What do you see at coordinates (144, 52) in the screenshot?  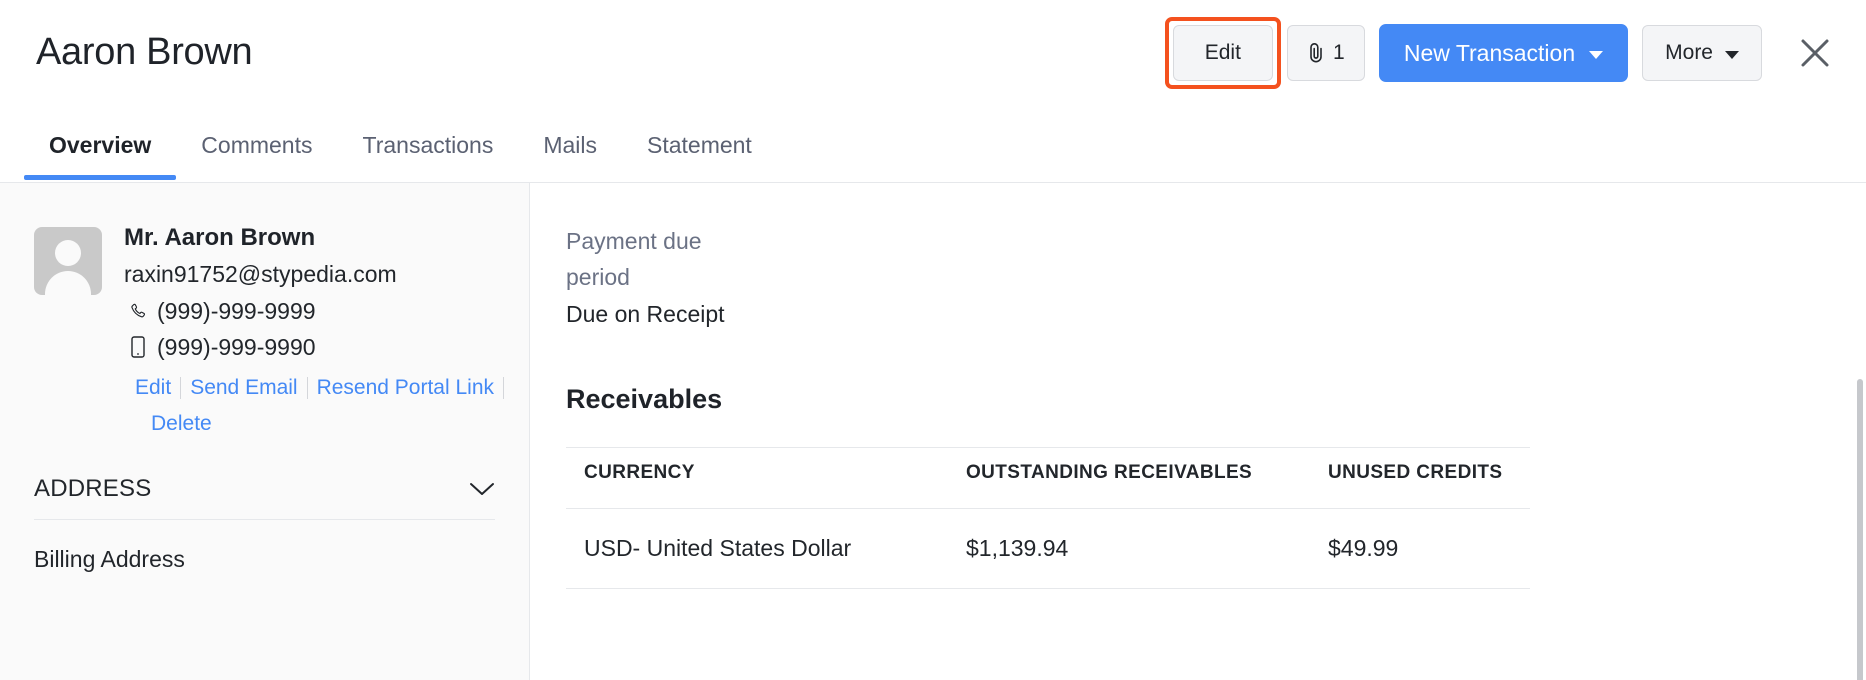 I see `page-title: Aaron Brown` at bounding box center [144, 52].